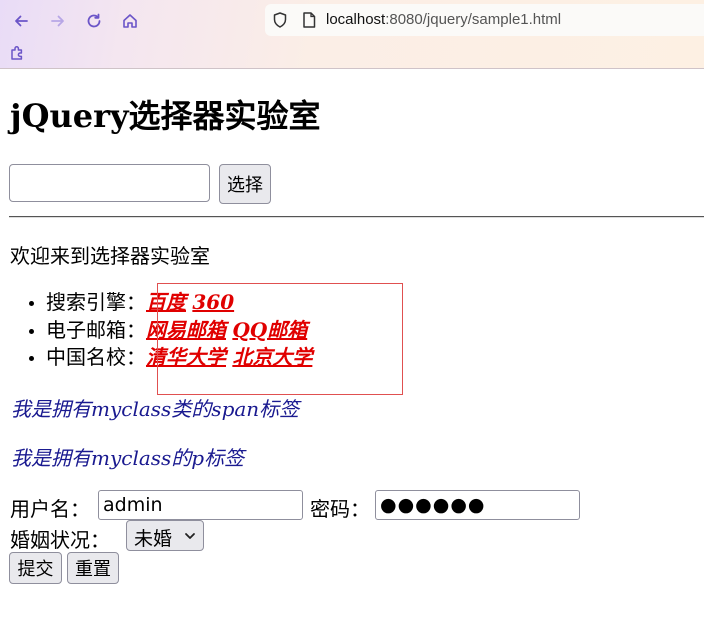 The image size is (704, 631). What do you see at coordinates (18, 53) in the screenshot?
I see `extensions-icon` at bounding box center [18, 53].